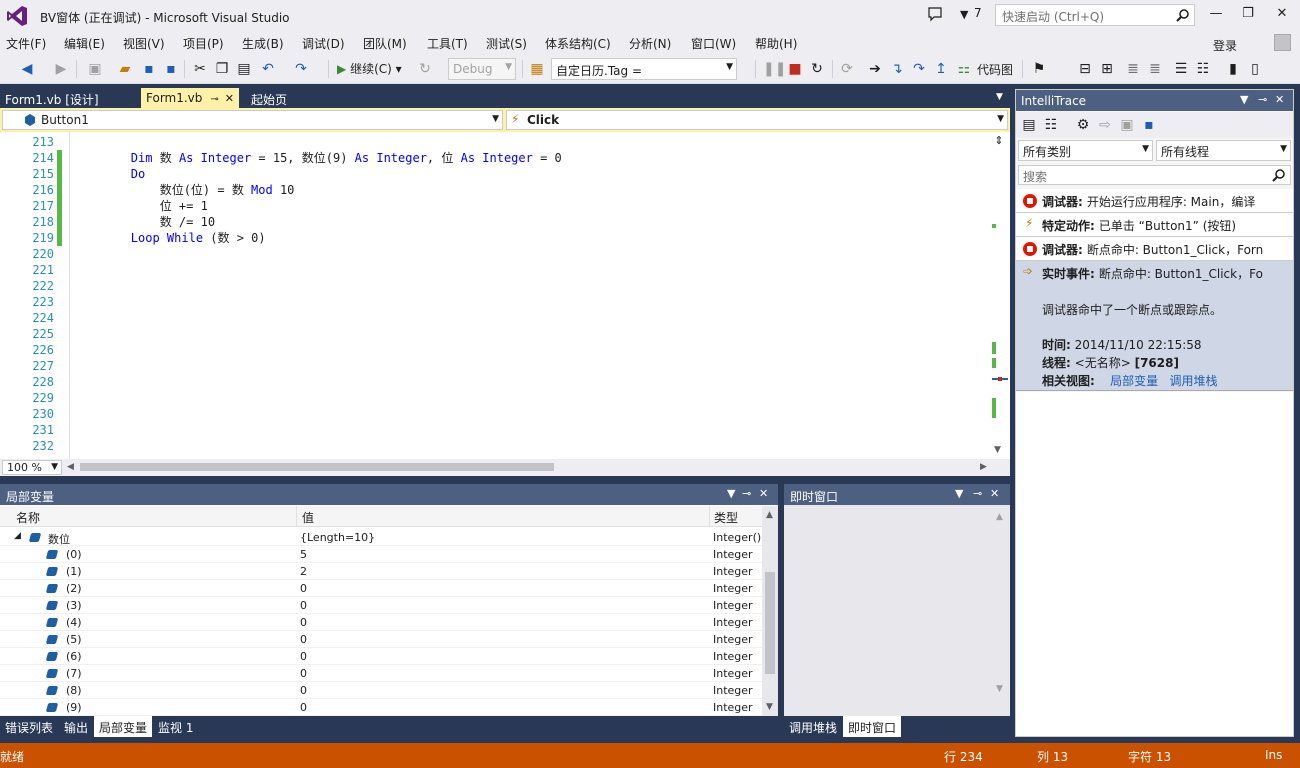 The height and width of the screenshot is (768, 1300). What do you see at coordinates (1085, 150) in the screenshot?
I see `category-filter-select: 所有类别 ▼` at bounding box center [1085, 150].